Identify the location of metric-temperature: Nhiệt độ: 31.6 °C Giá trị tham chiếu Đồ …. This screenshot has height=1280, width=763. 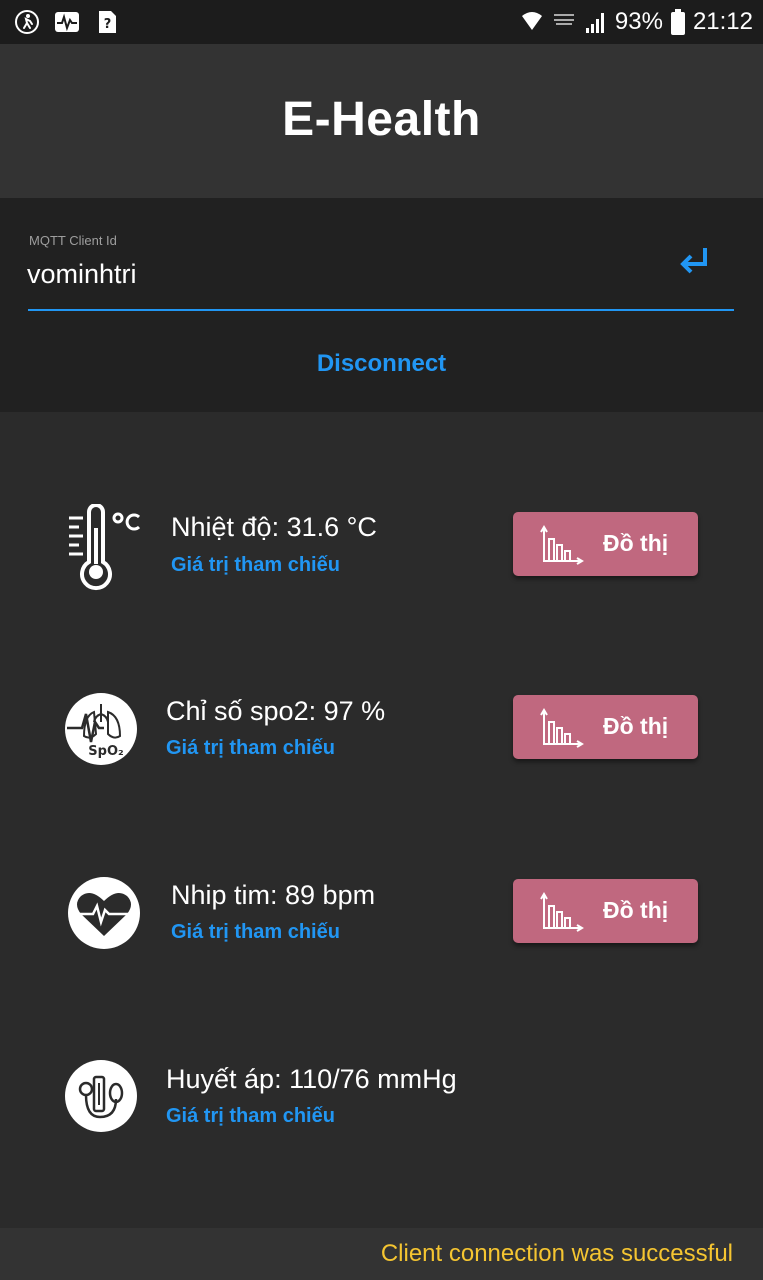
(381, 545).